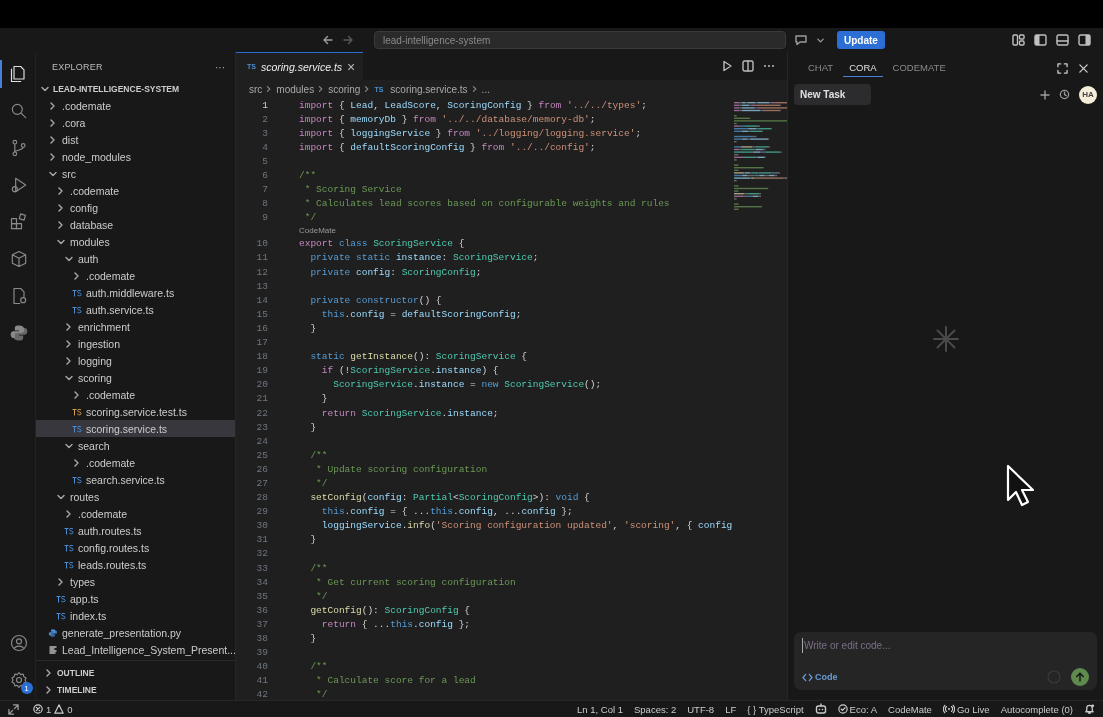 This screenshot has width=1103, height=717. What do you see at coordinates (256, 89) in the screenshot?
I see `breadcrumb-item: src` at bounding box center [256, 89].